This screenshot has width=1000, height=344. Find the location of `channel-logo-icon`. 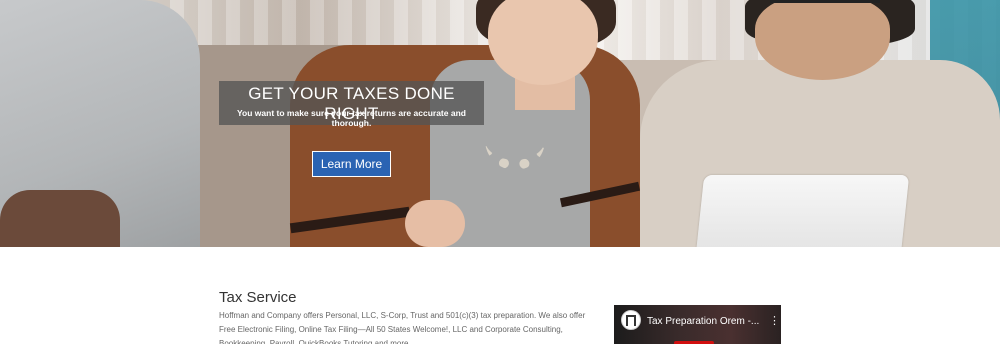

channel-logo-icon is located at coordinates (631, 320).